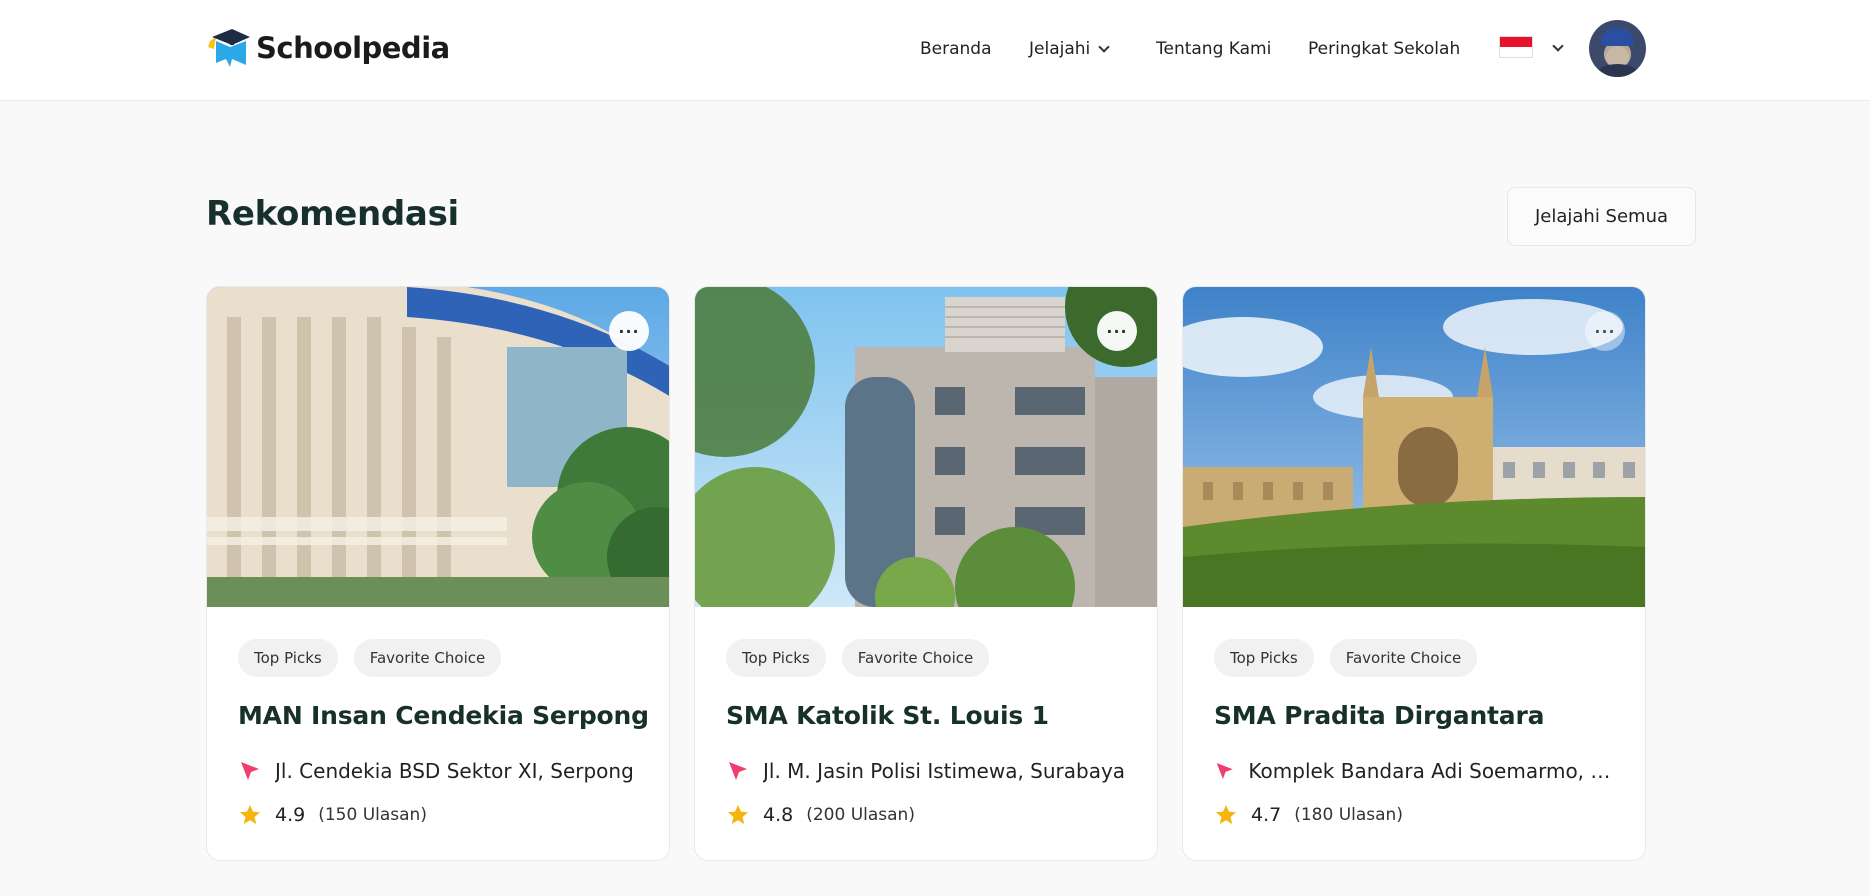  What do you see at coordinates (1617, 48) in the screenshot?
I see `user-avatar` at bounding box center [1617, 48].